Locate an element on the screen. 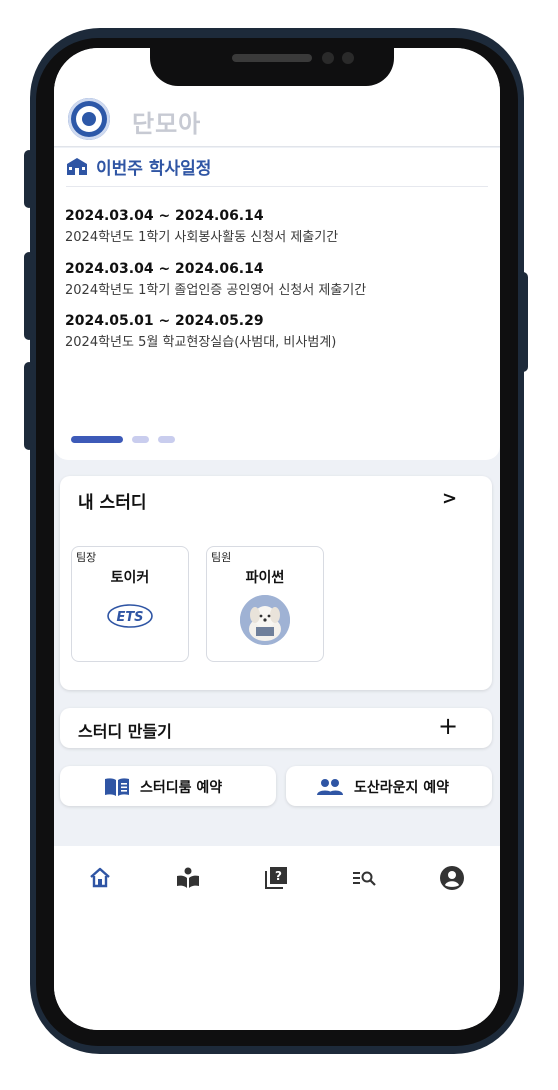  lounge-reserve-label: 도산라운지 예약 is located at coordinates (402, 788).